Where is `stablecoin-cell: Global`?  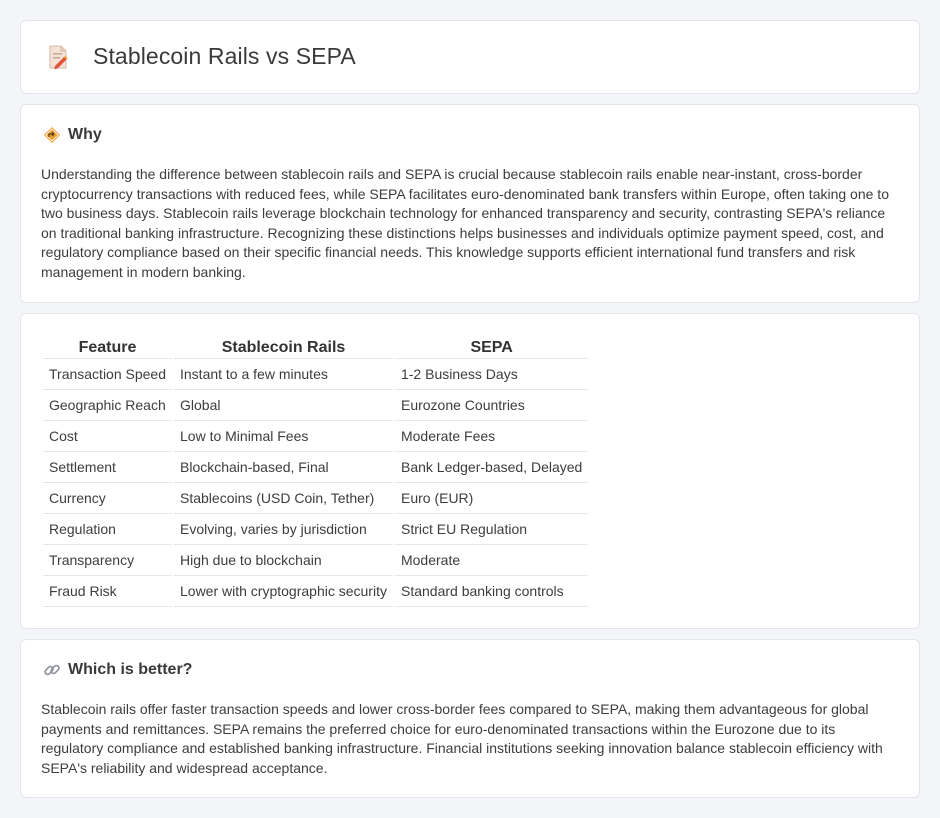
stablecoin-cell: Global is located at coordinates (283, 405).